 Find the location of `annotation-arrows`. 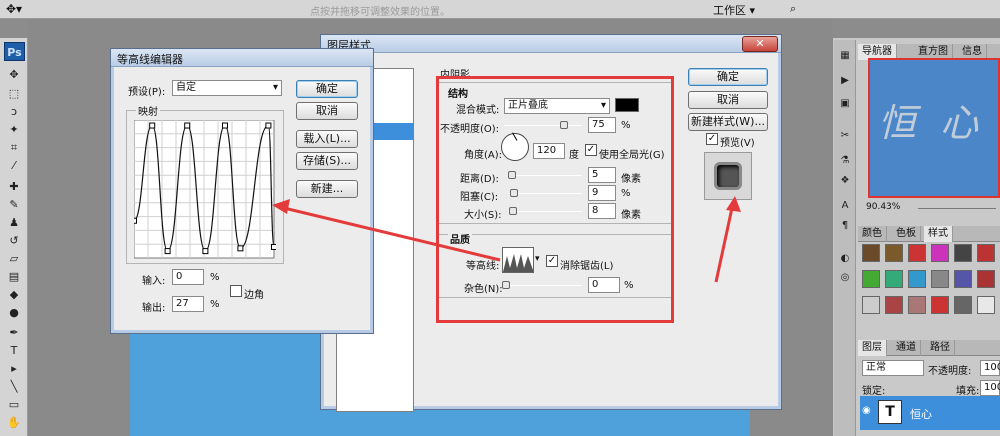

annotation-arrows is located at coordinates (506, 239).